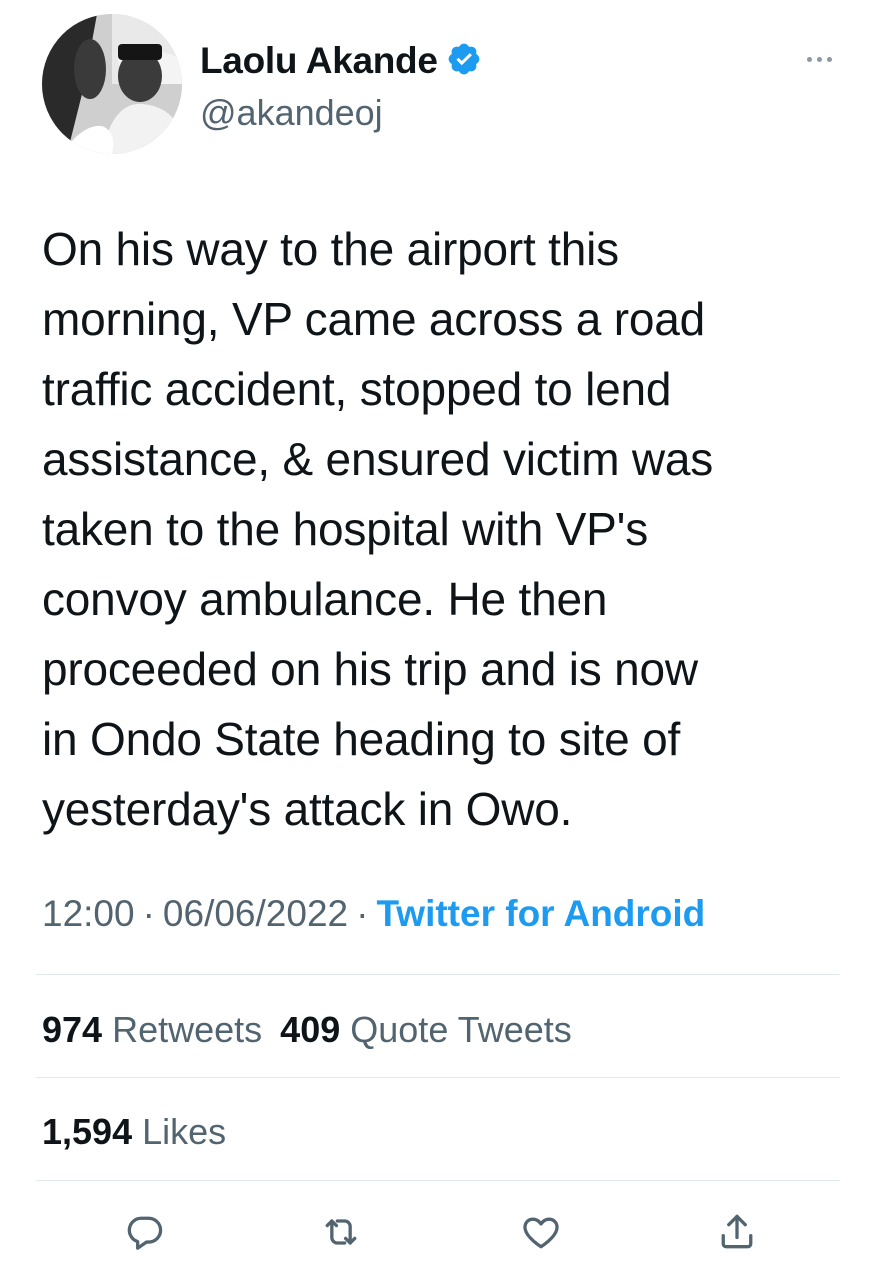 This screenshot has height=1280, width=882. What do you see at coordinates (310, 1029) in the screenshot?
I see `quote-tweets-count: 409` at bounding box center [310, 1029].